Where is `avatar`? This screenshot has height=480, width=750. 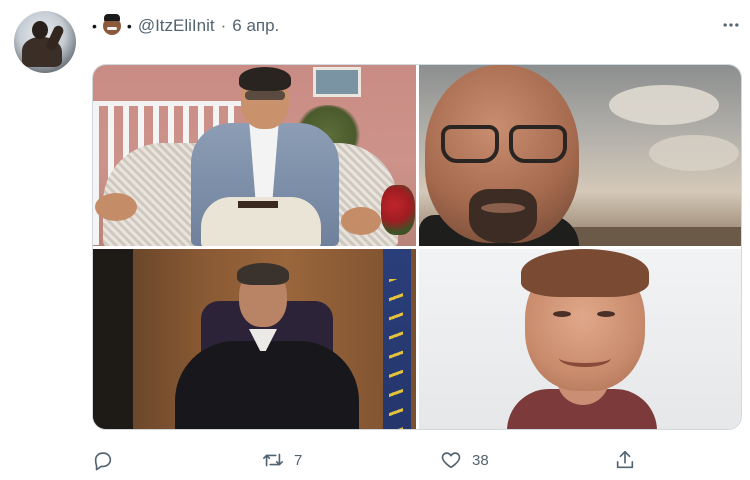
avatar is located at coordinates (45, 42).